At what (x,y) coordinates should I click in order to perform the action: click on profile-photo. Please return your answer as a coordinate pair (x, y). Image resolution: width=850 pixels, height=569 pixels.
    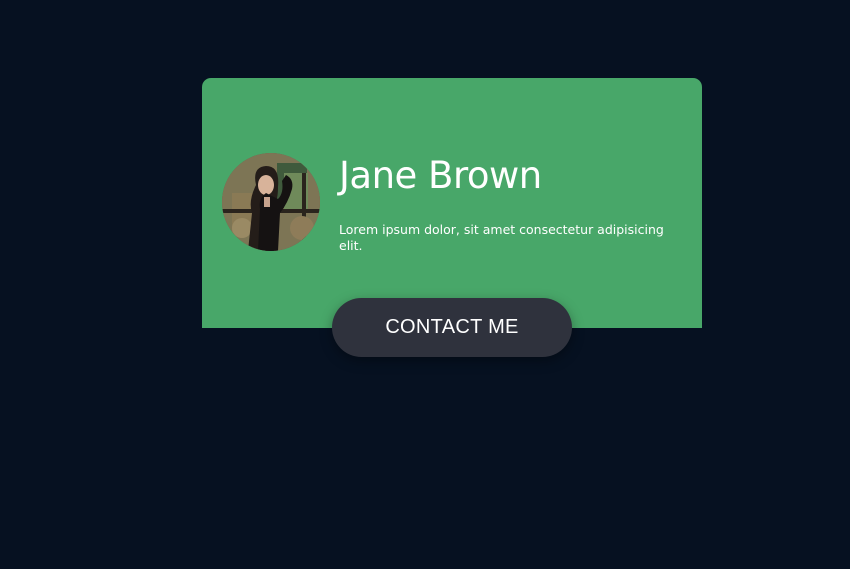
    Looking at the image, I should click on (271, 202).